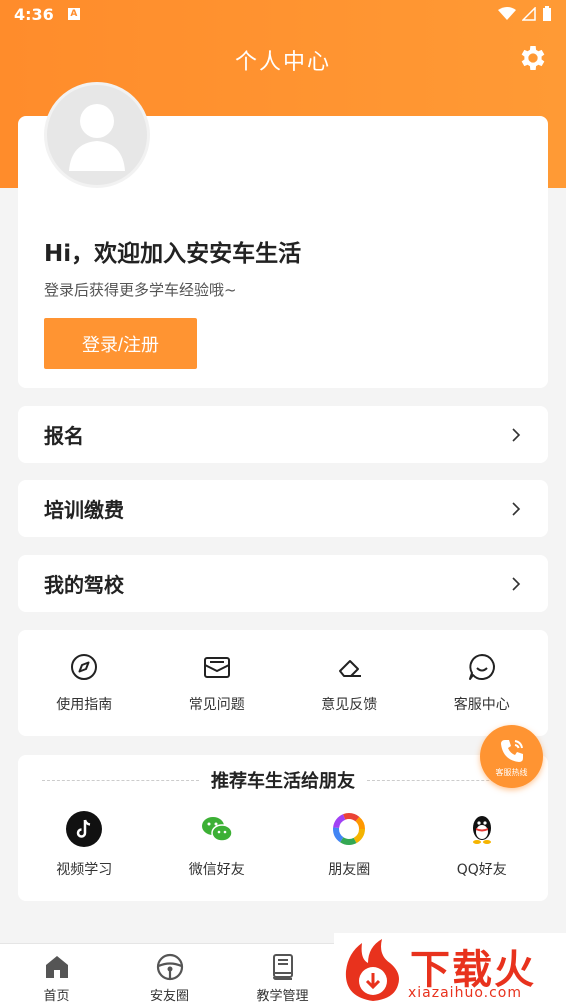 The image size is (566, 1008). What do you see at coordinates (84, 829) in the screenshot?
I see `tiktok-icon` at bounding box center [84, 829].